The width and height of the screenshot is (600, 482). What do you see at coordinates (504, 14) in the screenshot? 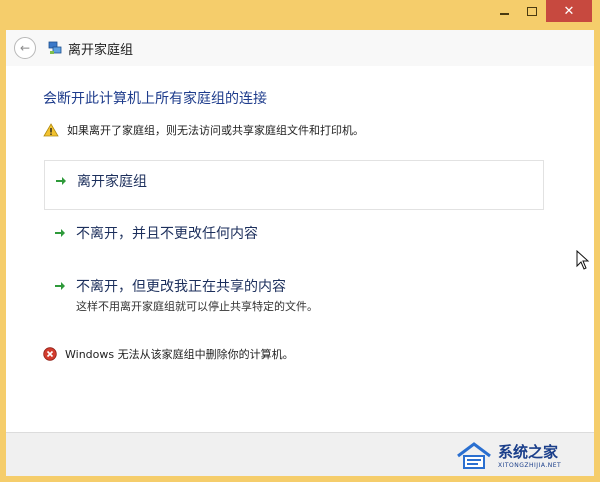
I see `minimize-icon` at bounding box center [504, 14].